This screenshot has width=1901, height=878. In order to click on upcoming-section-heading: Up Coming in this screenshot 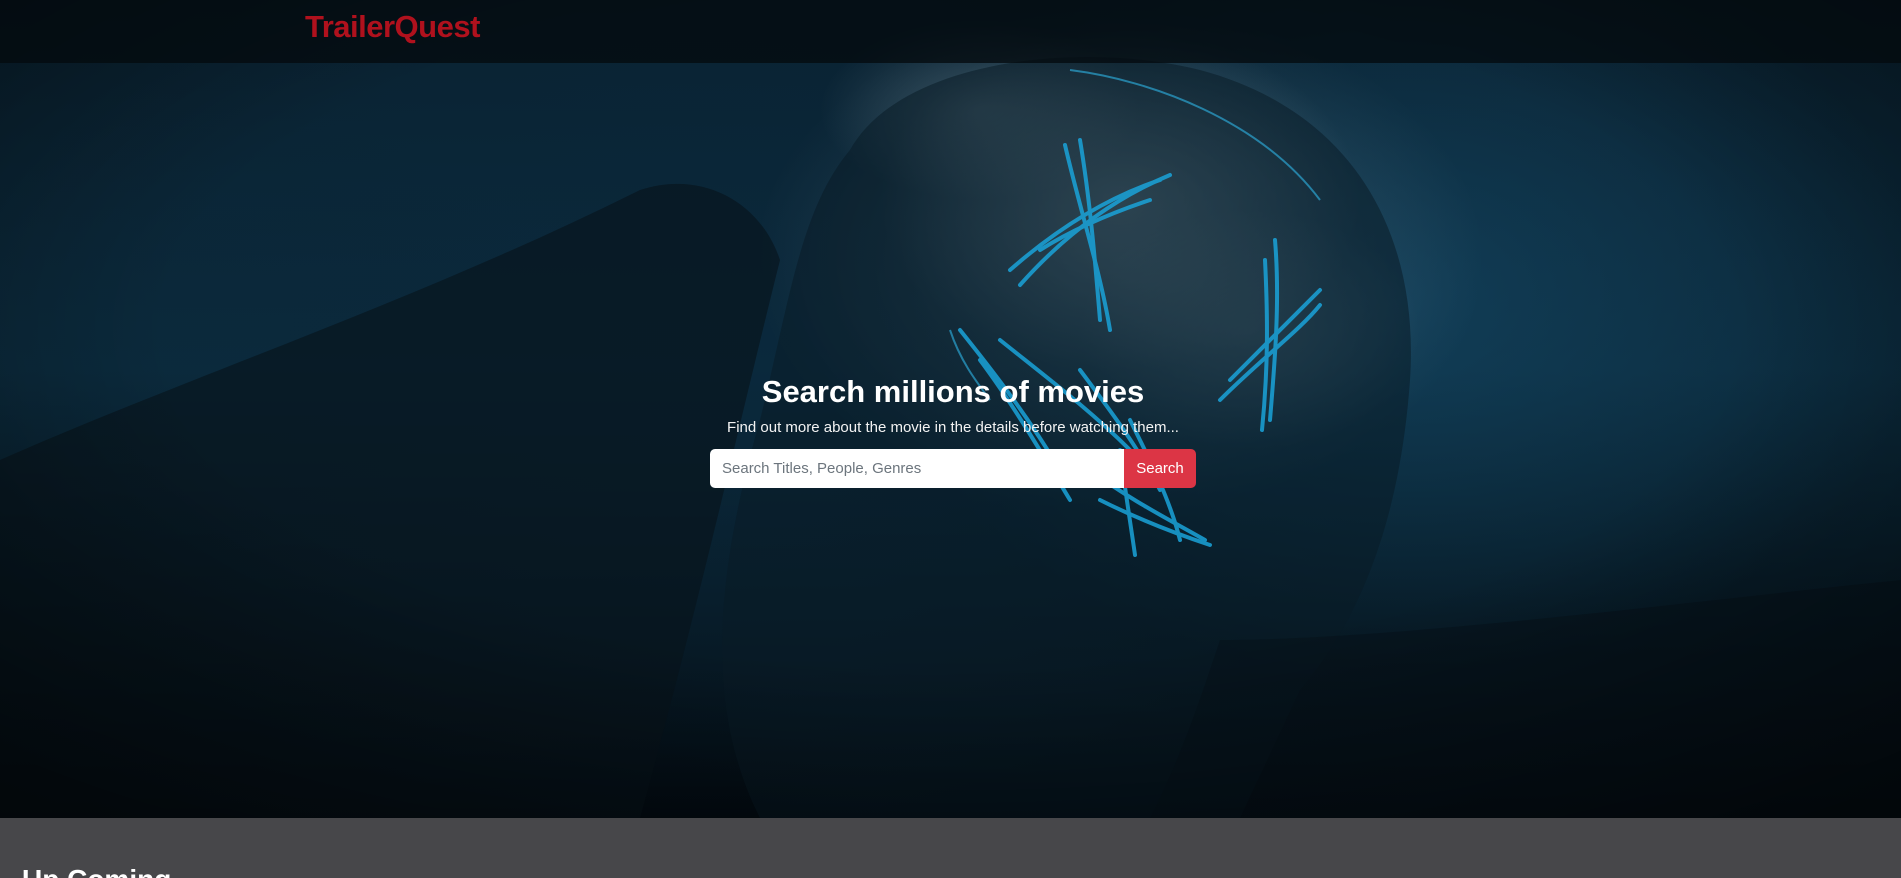, I will do `click(96, 871)`.